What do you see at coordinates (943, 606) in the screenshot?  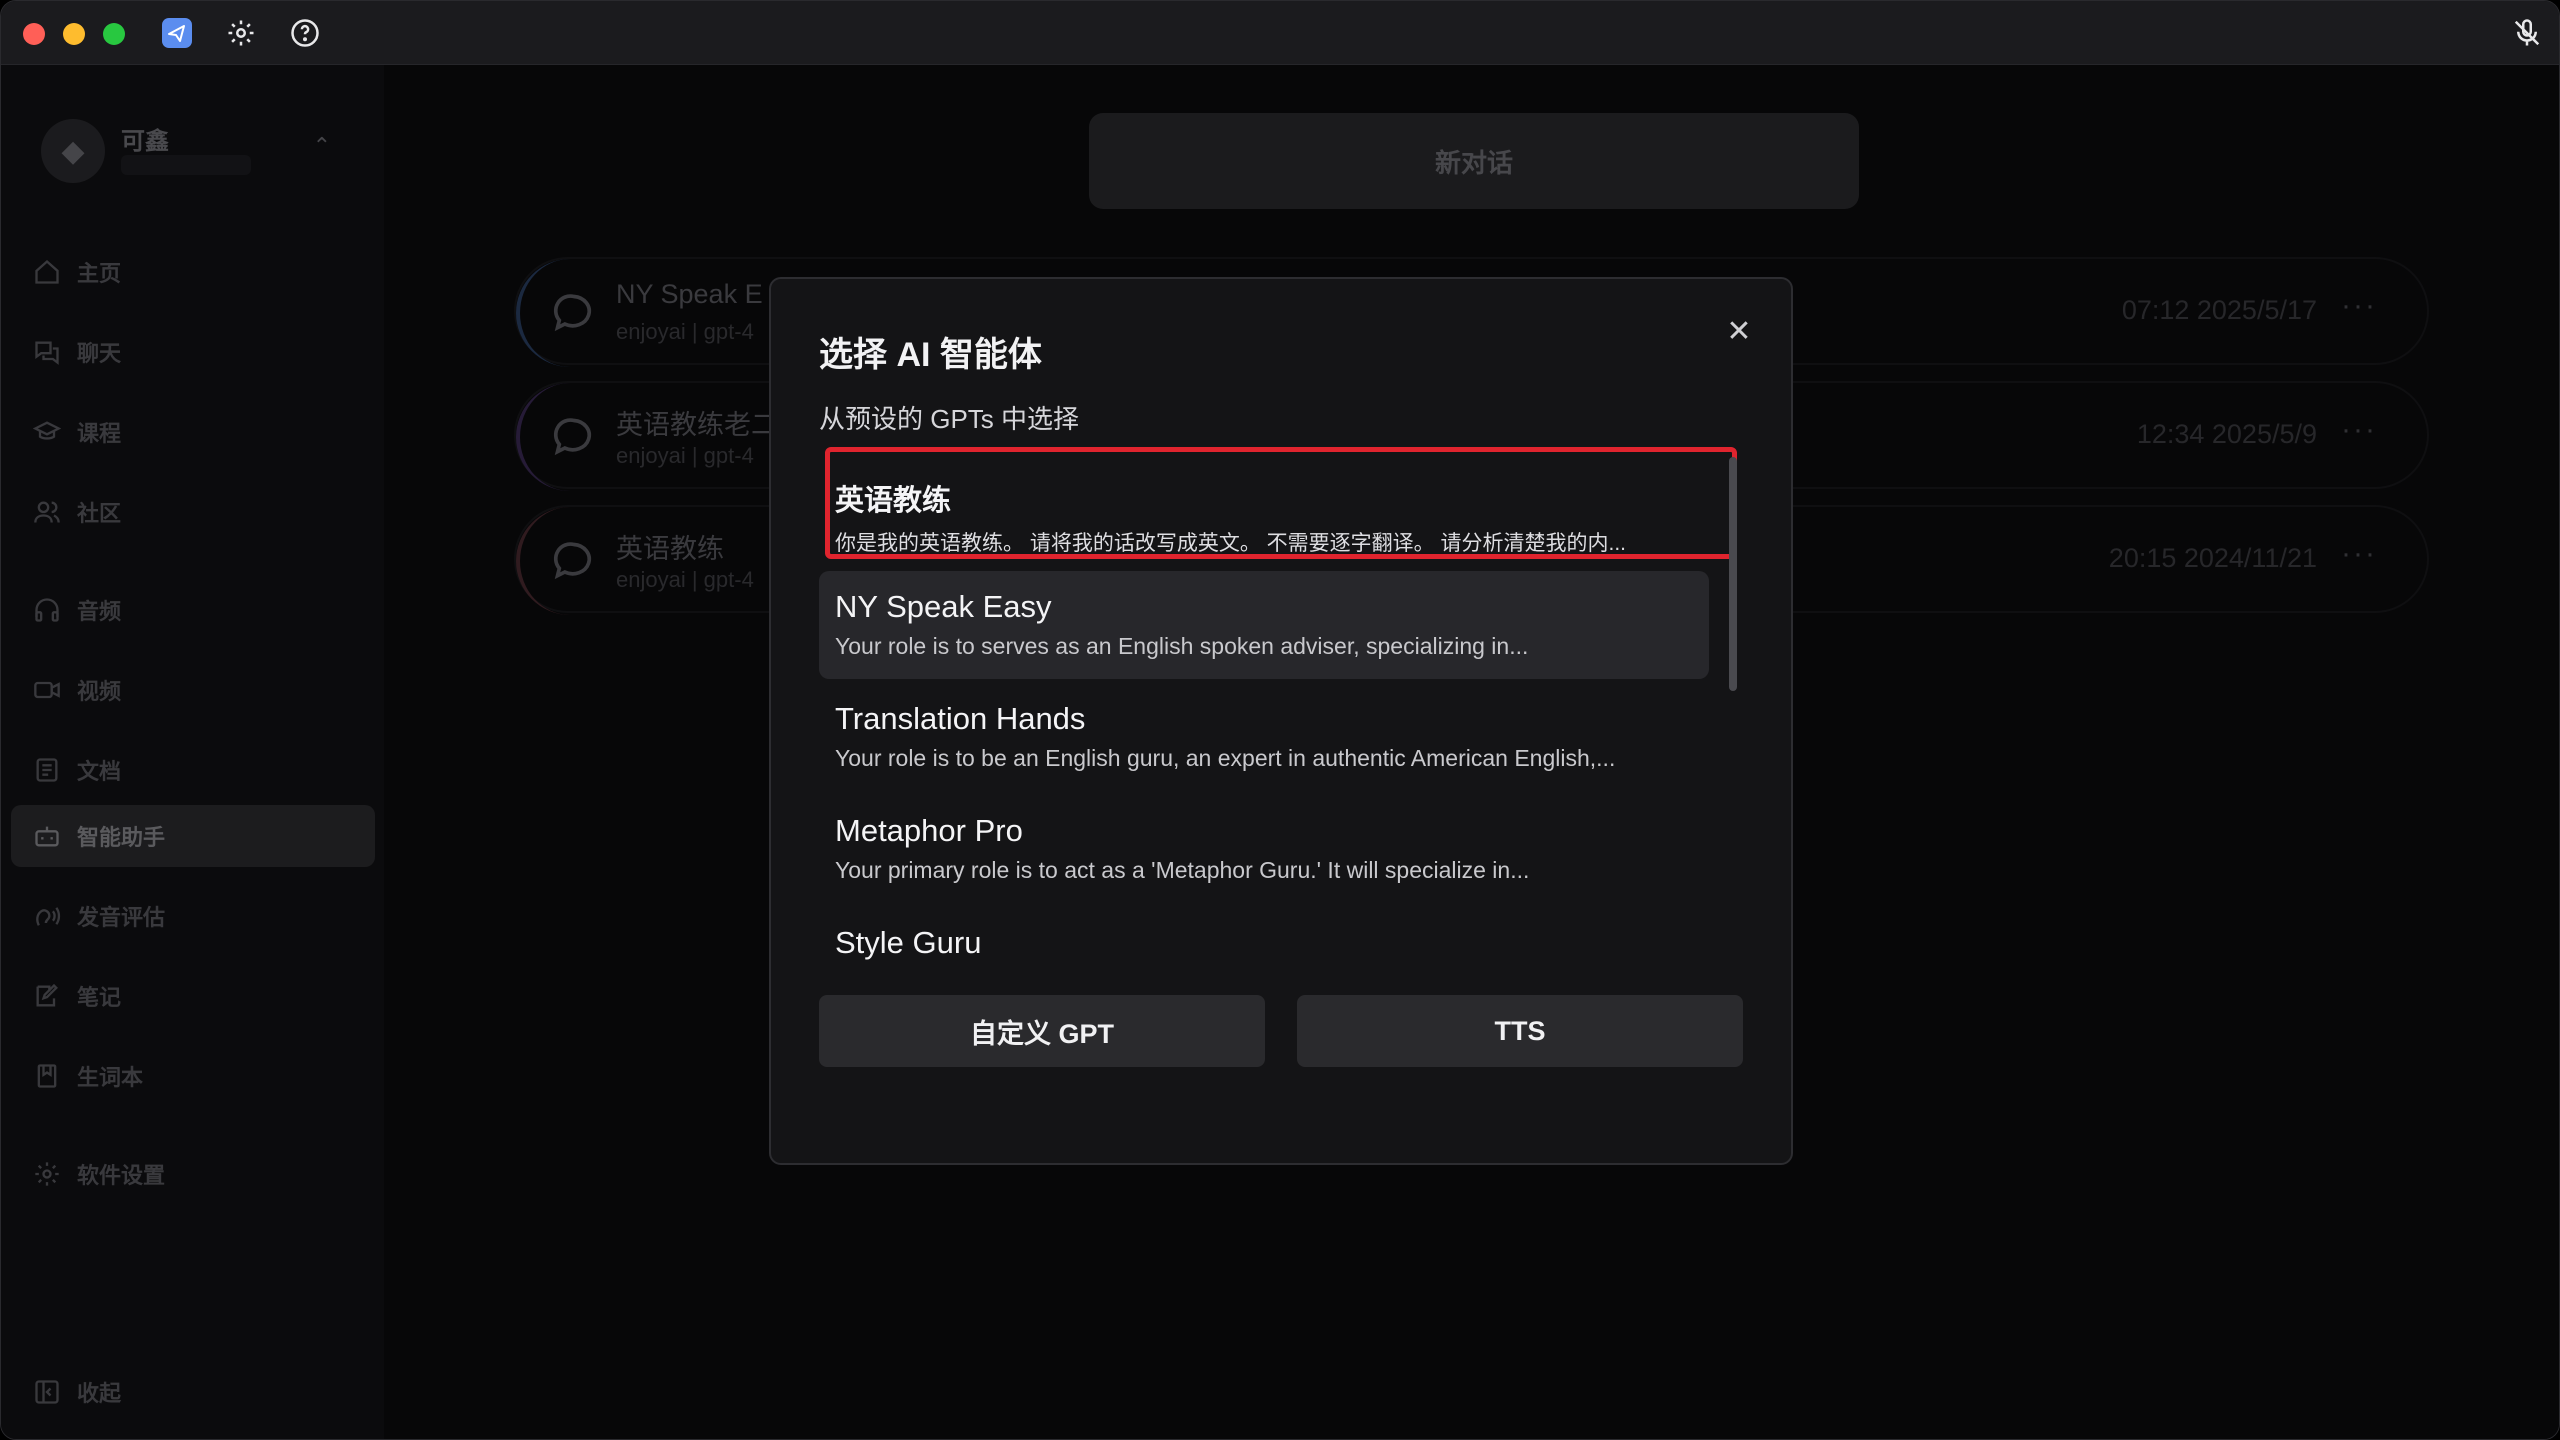 I see `gpt-name: NY Speak Easy` at bounding box center [943, 606].